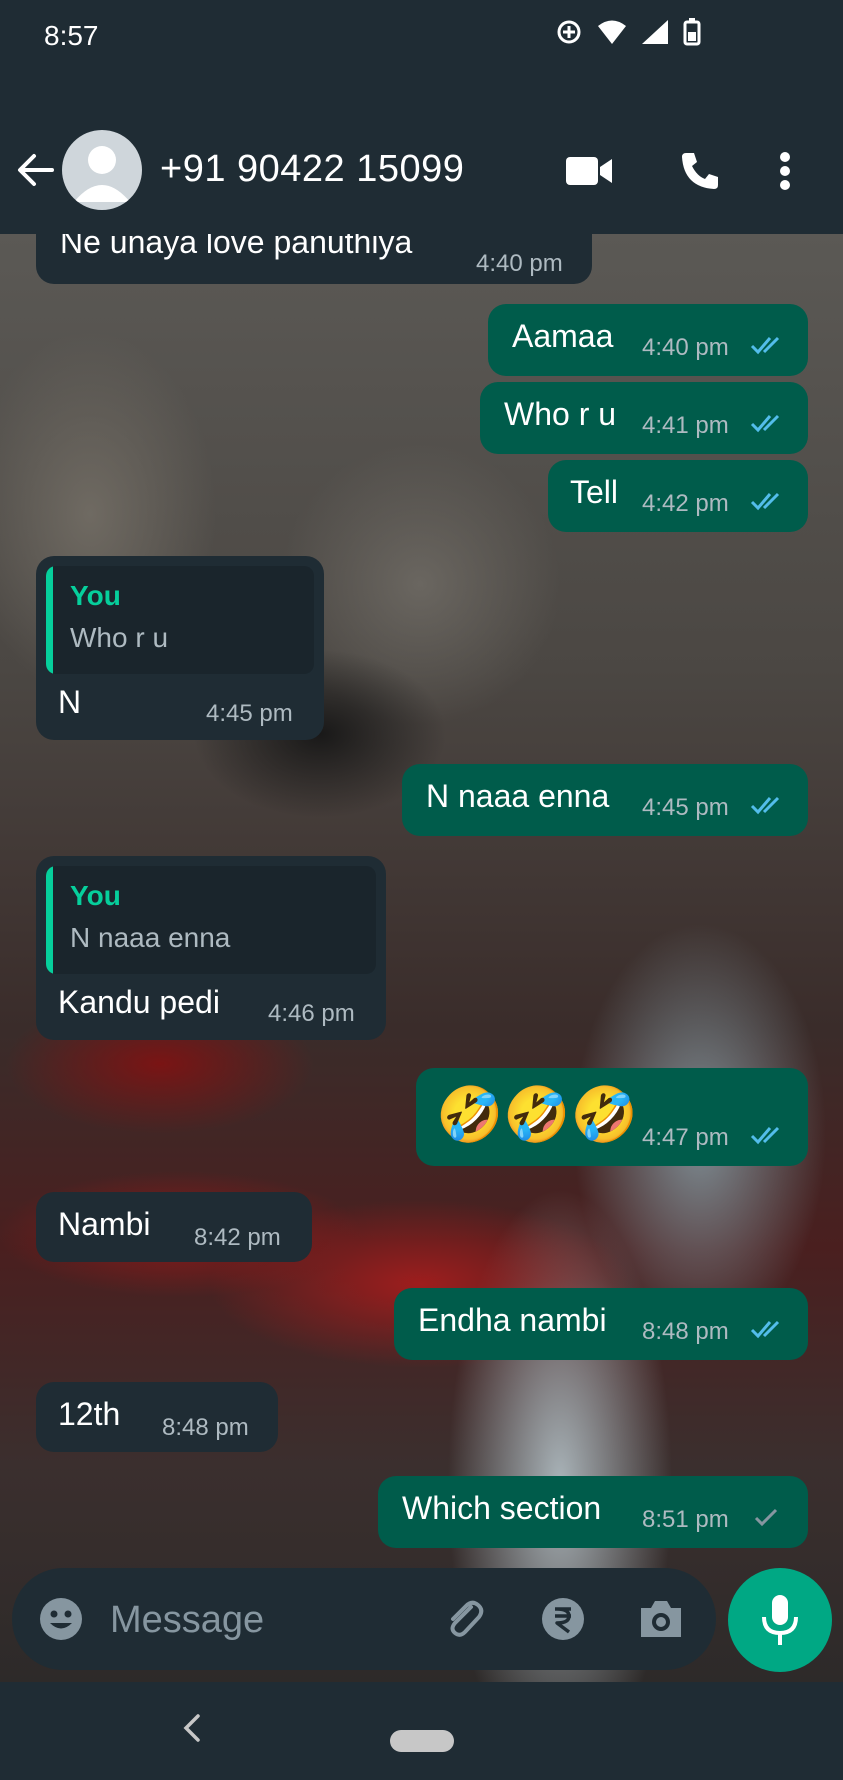  I want to click on message-text: Tell, so click(594, 492).